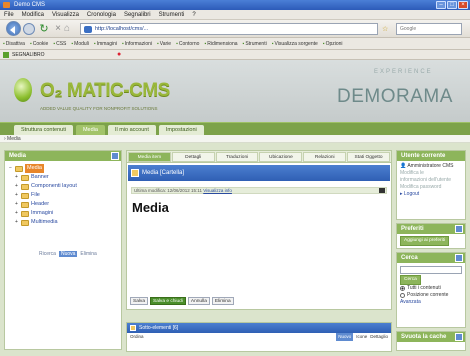 The width and height of the screenshot is (470, 356). I want to click on nav-tab: Impostazioni, so click(181, 130).